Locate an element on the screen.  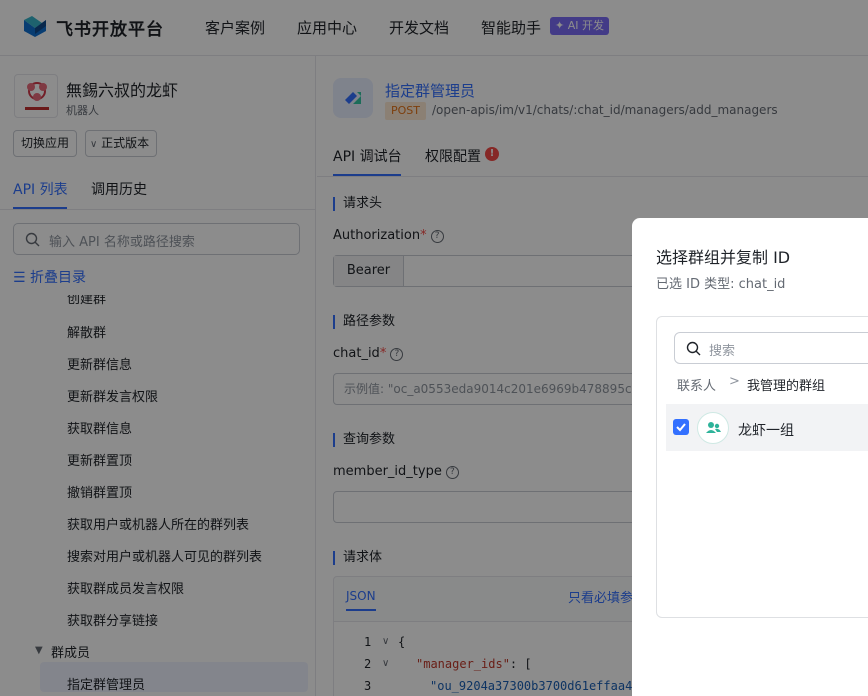
breadcrumb-contacts: 联系人 is located at coordinates (696, 384).